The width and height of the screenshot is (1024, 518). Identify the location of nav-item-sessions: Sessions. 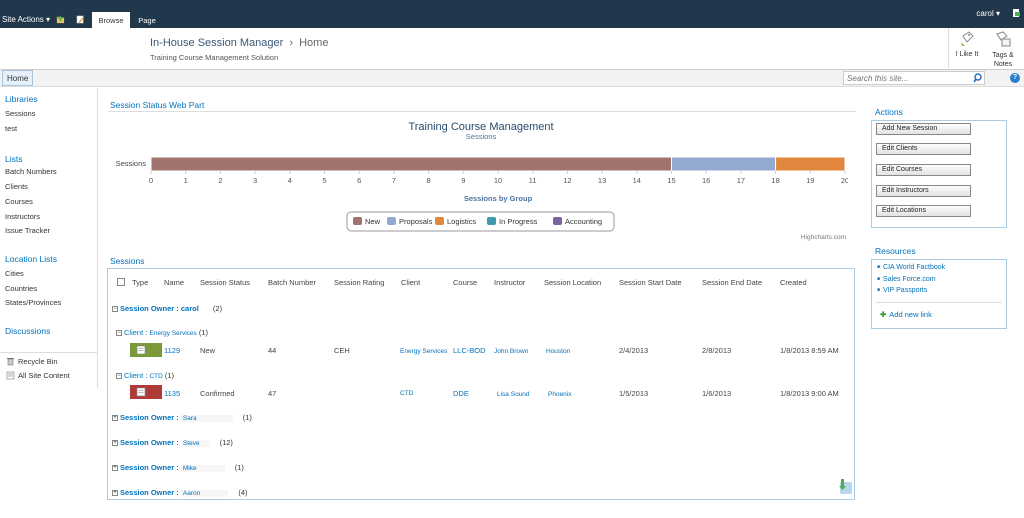
(20, 113).